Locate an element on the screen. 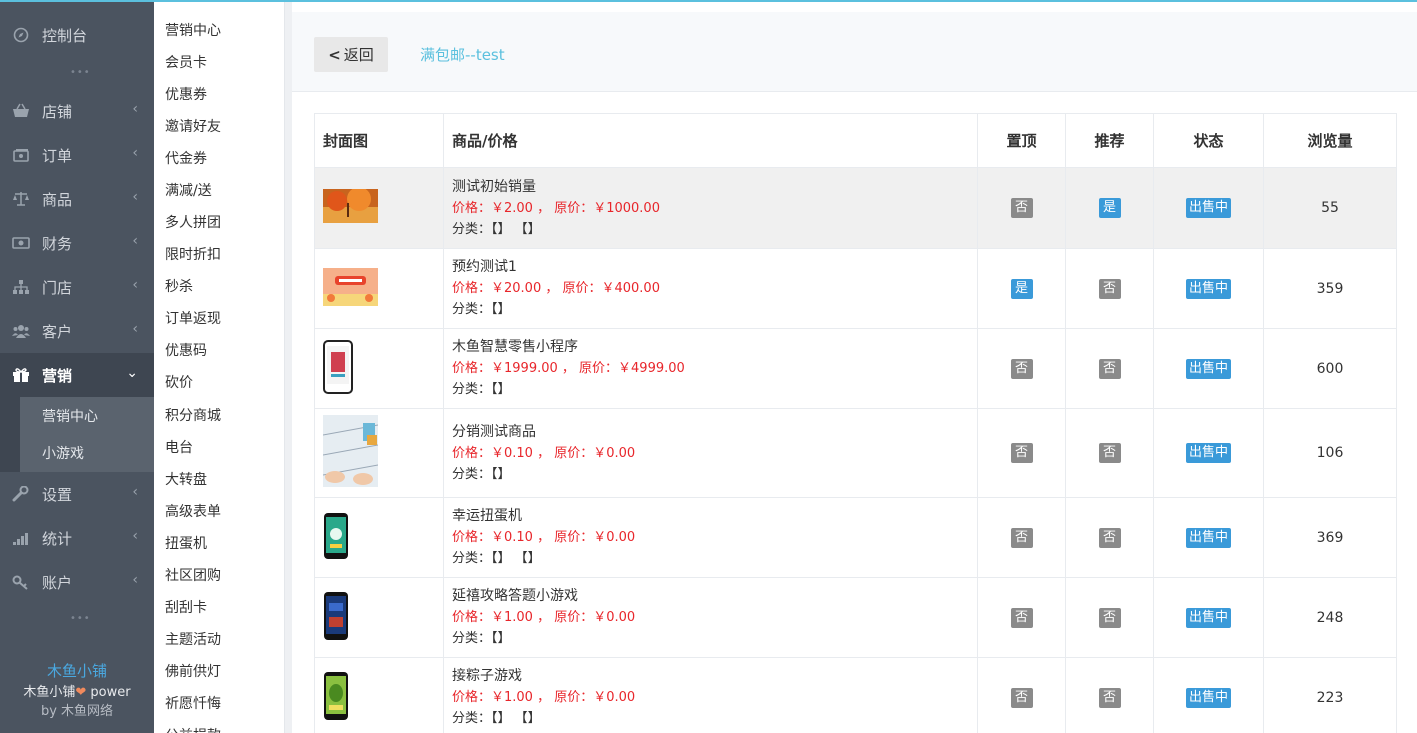 The width and height of the screenshot is (1417, 733). menu2-item: 公益捐款 is located at coordinates (193, 729).